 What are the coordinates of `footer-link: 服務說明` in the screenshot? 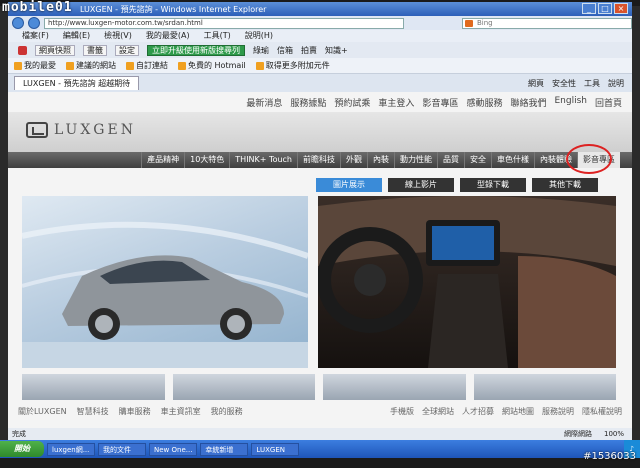 It's located at (558, 411).